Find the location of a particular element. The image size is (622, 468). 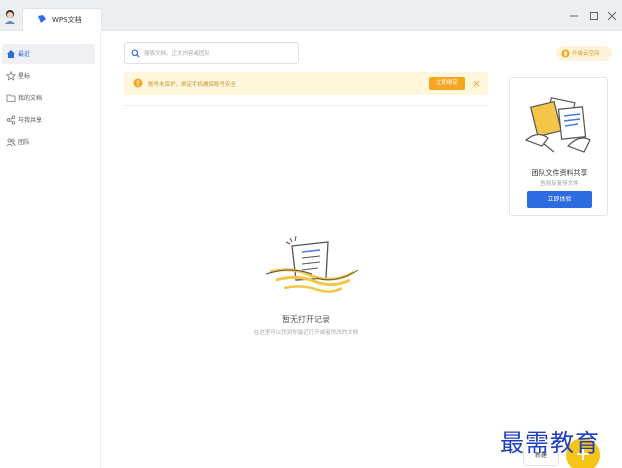

upgrade-cloud-button: 升级云空间 is located at coordinates (584, 53).